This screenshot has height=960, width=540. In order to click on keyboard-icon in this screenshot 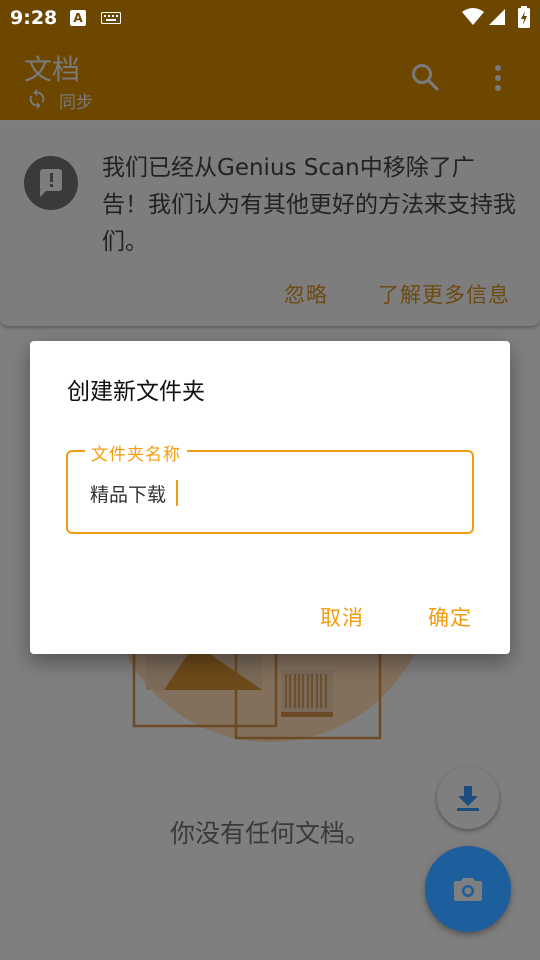, I will do `click(111, 18)`.